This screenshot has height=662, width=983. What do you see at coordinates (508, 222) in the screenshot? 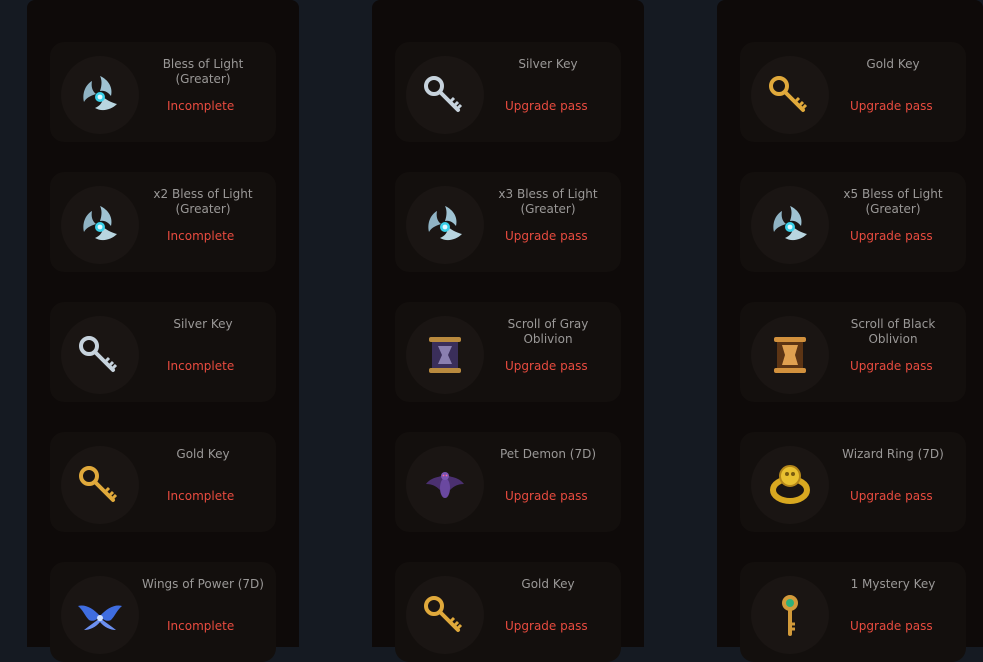
I see `reward-card: x3 Bless of Light (Greater) Upgrade pass` at bounding box center [508, 222].